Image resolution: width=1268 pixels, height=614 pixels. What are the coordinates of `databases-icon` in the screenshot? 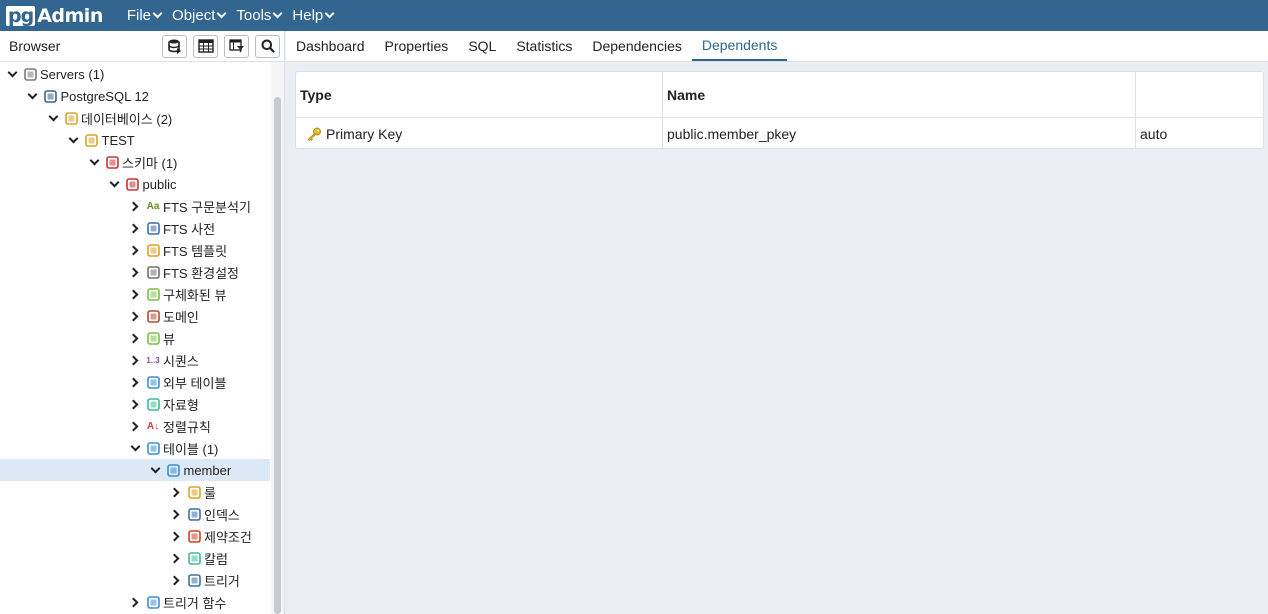 It's located at (71, 118).